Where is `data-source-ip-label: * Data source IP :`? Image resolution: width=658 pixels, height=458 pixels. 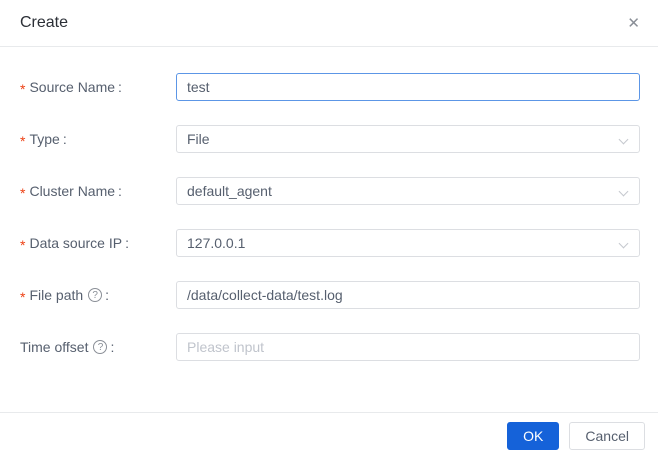
data-source-ip-label: * Data source IP : is located at coordinates (98, 243).